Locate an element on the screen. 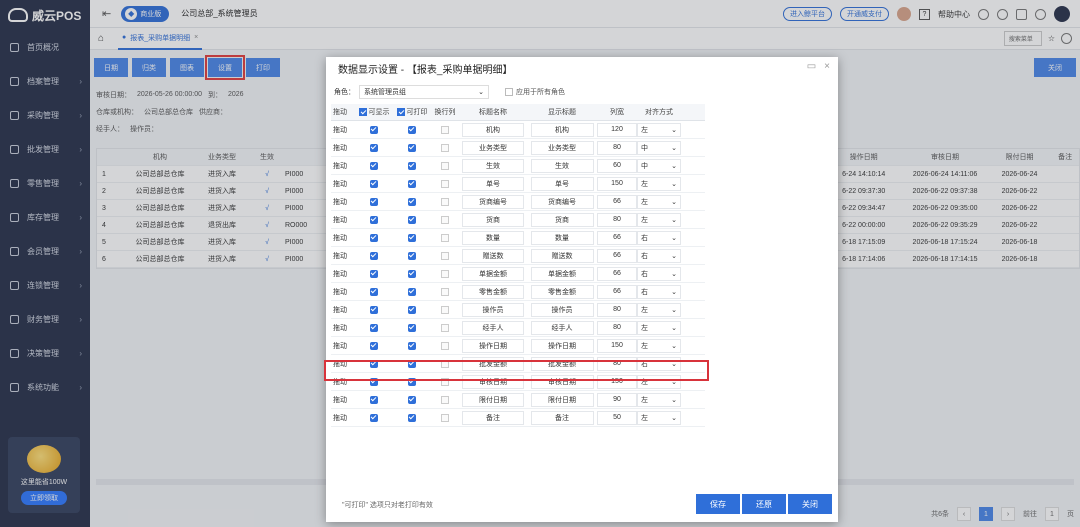 This screenshot has height=527, width=1080. printable-all-checkbox is located at coordinates (400, 112).